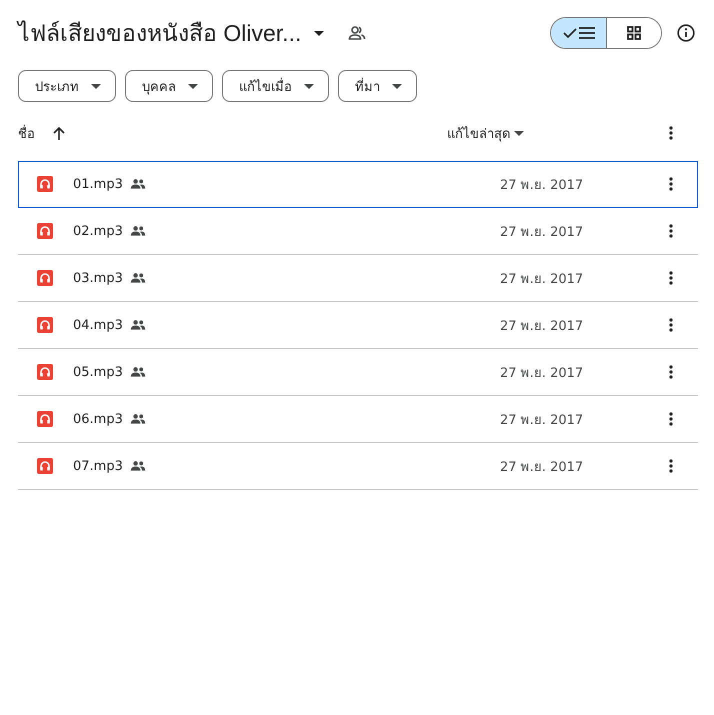 This screenshot has width=714, height=715. What do you see at coordinates (358, 184) in the screenshot?
I see `file-row: 01.mp3 27 พ.ย. 2017` at bounding box center [358, 184].